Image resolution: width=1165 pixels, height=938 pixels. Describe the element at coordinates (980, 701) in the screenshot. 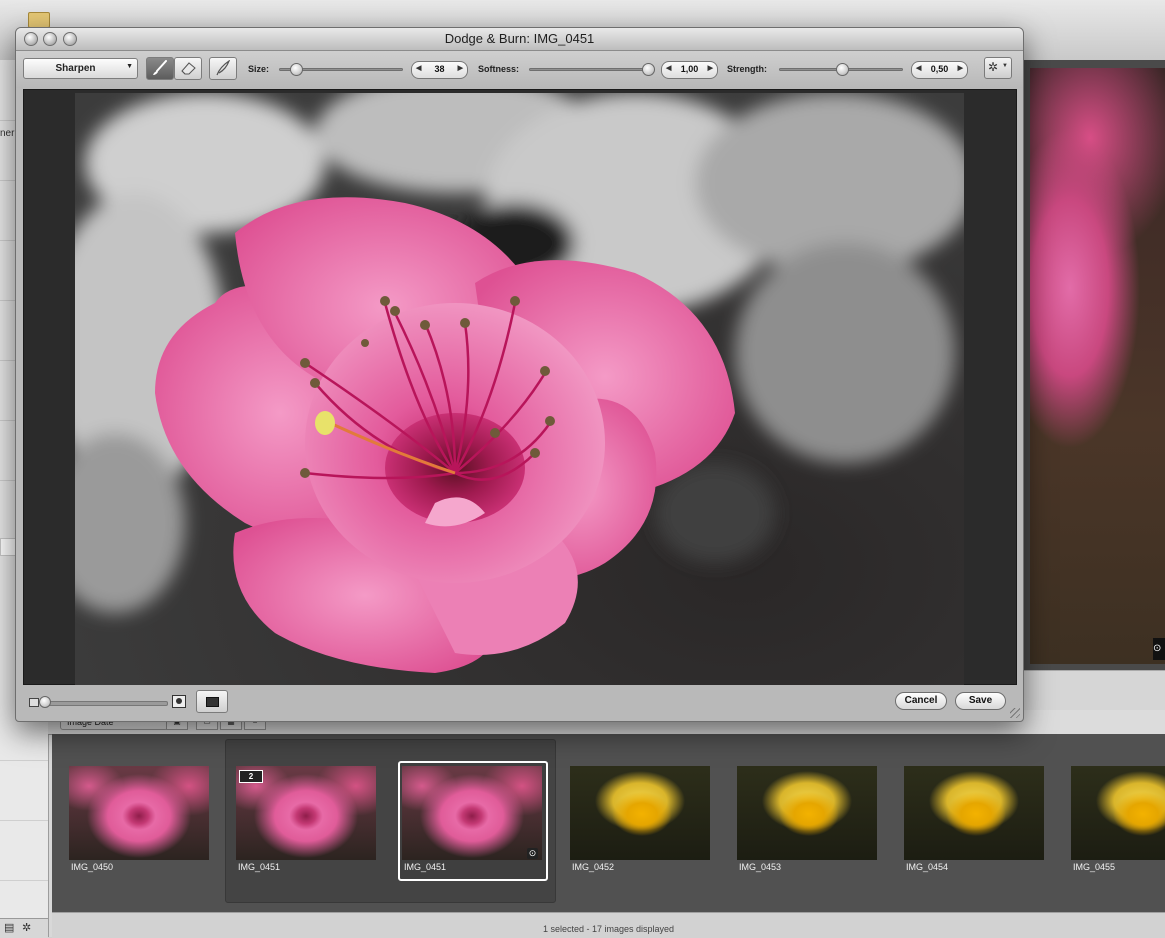

I see `save-button: Save` at that location.